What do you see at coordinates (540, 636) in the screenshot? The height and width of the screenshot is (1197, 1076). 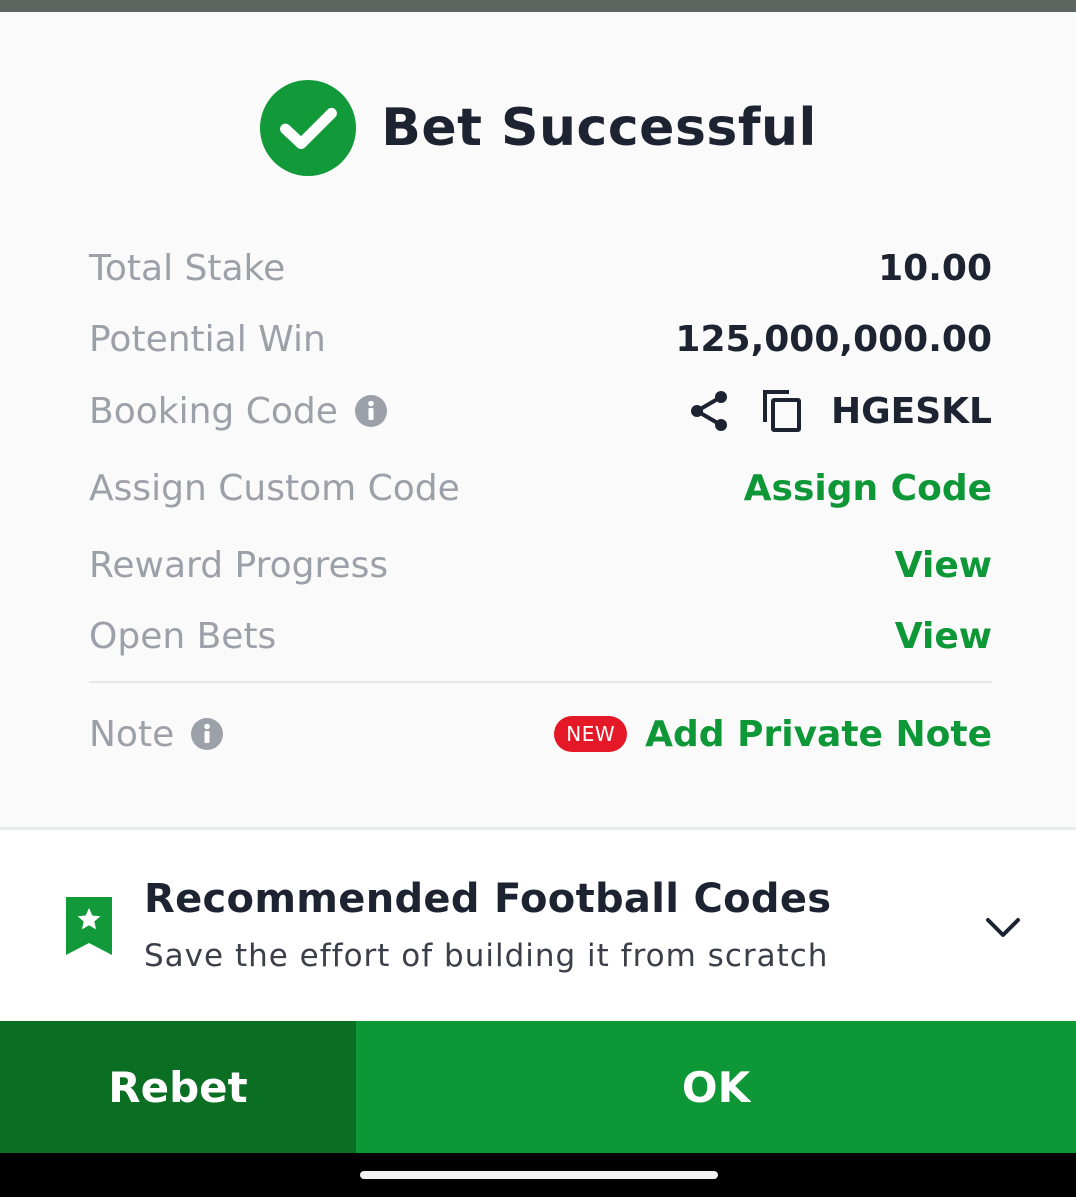 I see `open-bets-row: Open Bets View` at bounding box center [540, 636].